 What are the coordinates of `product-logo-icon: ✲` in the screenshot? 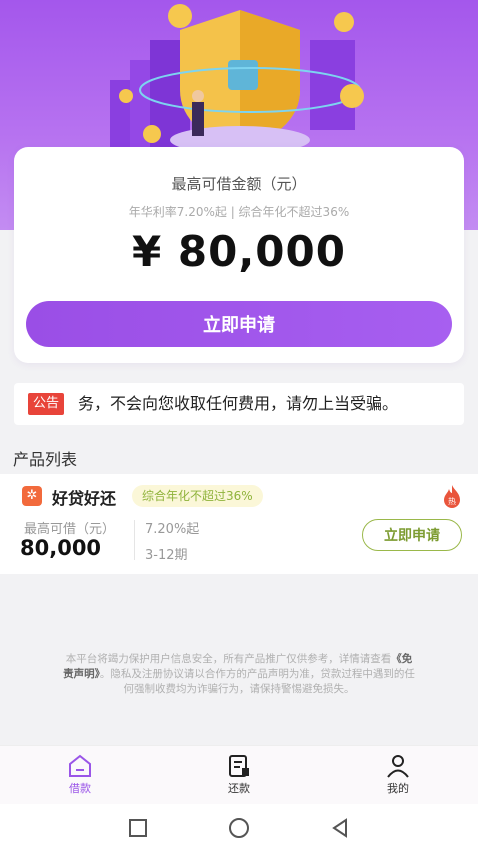 It's located at (32, 496).